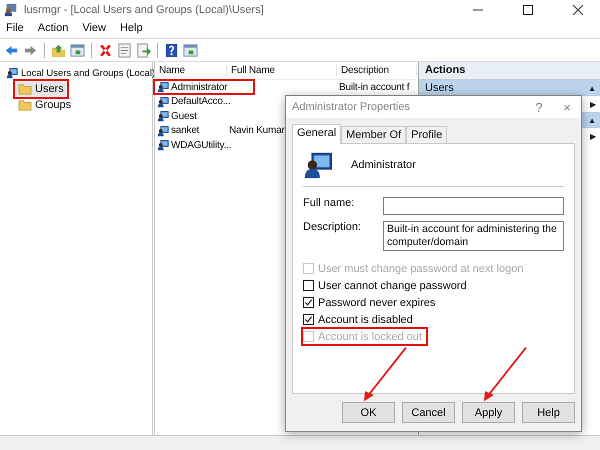 The image size is (600, 450). What do you see at coordinates (11, 10) in the screenshot?
I see `app-icon` at bounding box center [11, 10].